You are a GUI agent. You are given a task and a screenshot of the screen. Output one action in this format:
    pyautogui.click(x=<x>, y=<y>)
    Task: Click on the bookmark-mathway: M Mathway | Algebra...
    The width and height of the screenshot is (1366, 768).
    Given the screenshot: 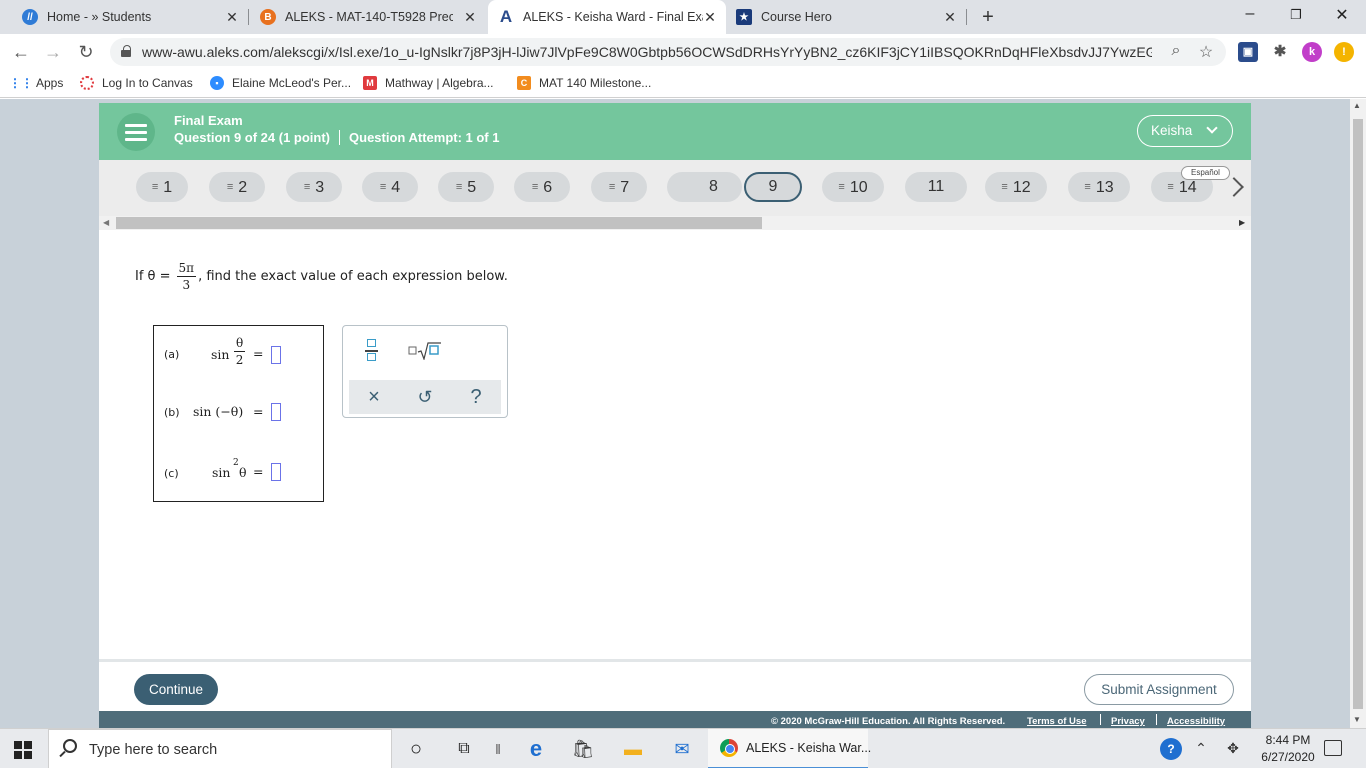 What is the action you would take?
    pyautogui.click(x=428, y=83)
    